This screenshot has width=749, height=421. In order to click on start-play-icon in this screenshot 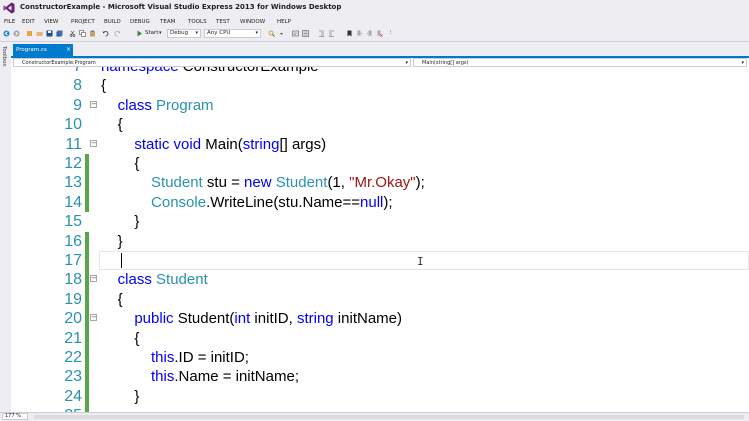, I will do `click(139, 33)`.